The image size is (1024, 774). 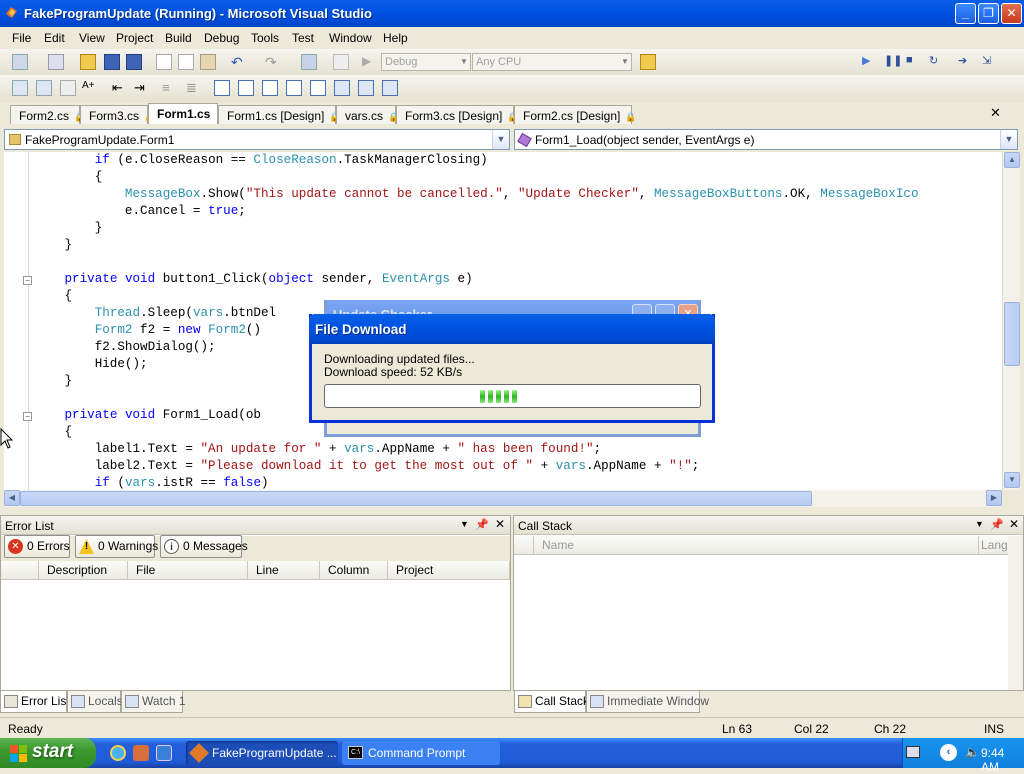 I want to click on column-header-description: Description, so click(x=83, y=570).